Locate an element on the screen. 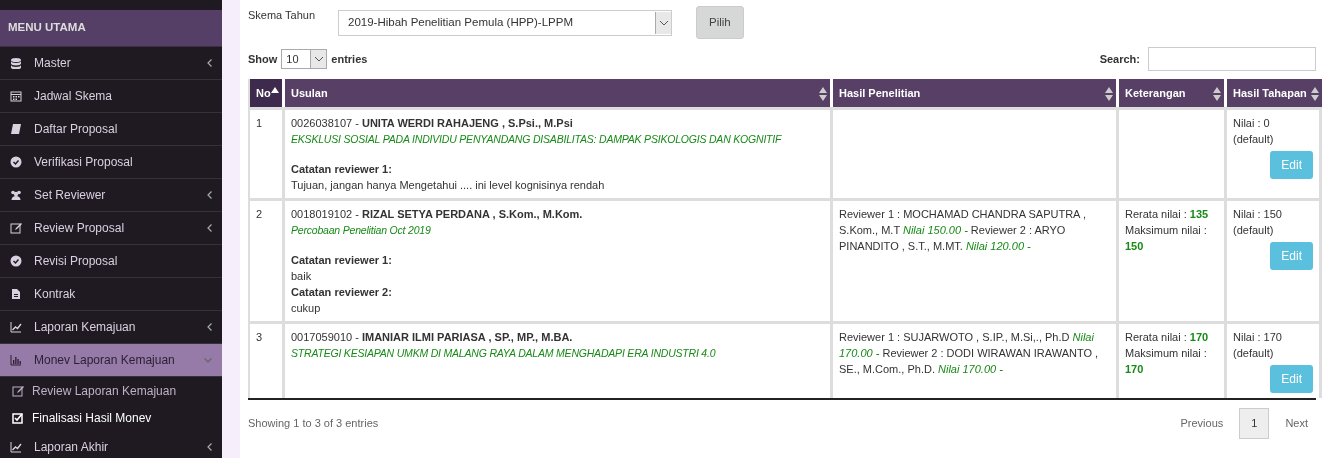 The width and height of the screenshot is (1325, 458). menu-item: Master is located at coordinates (111, 63).